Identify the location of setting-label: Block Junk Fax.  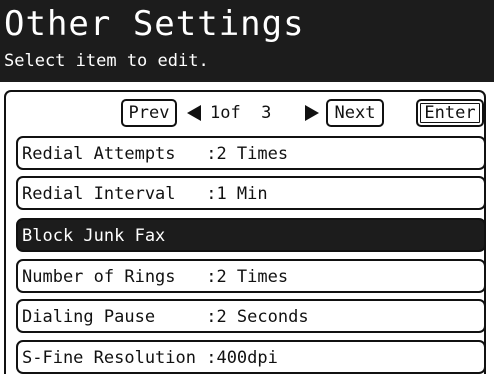
(94, 236).